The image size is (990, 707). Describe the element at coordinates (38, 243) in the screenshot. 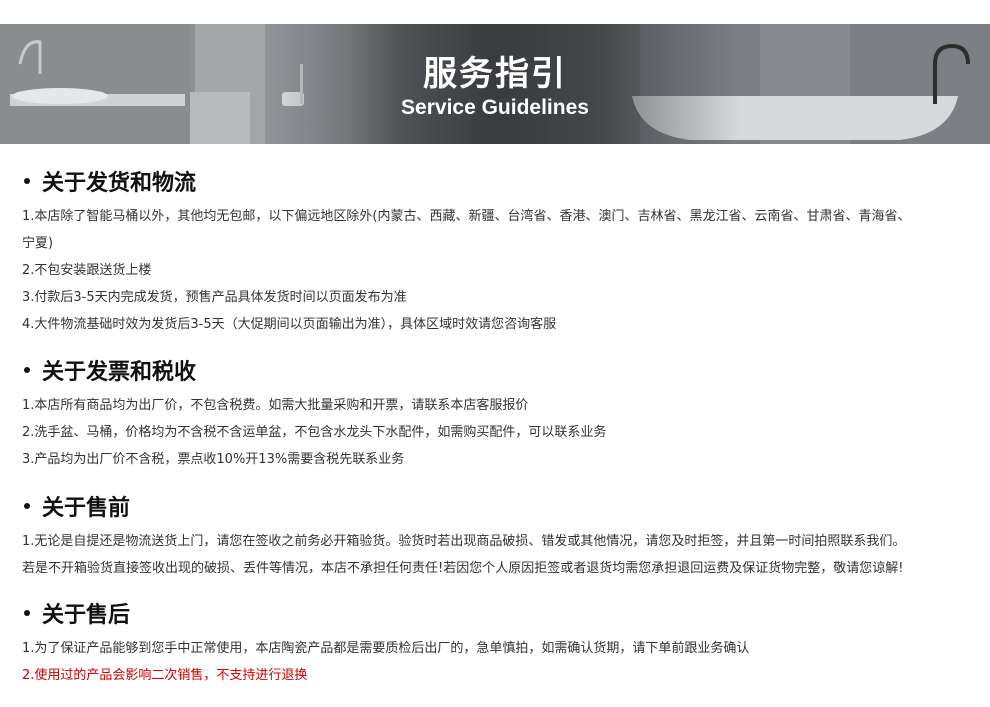

I see `list-item: 宁夏)` at that location.